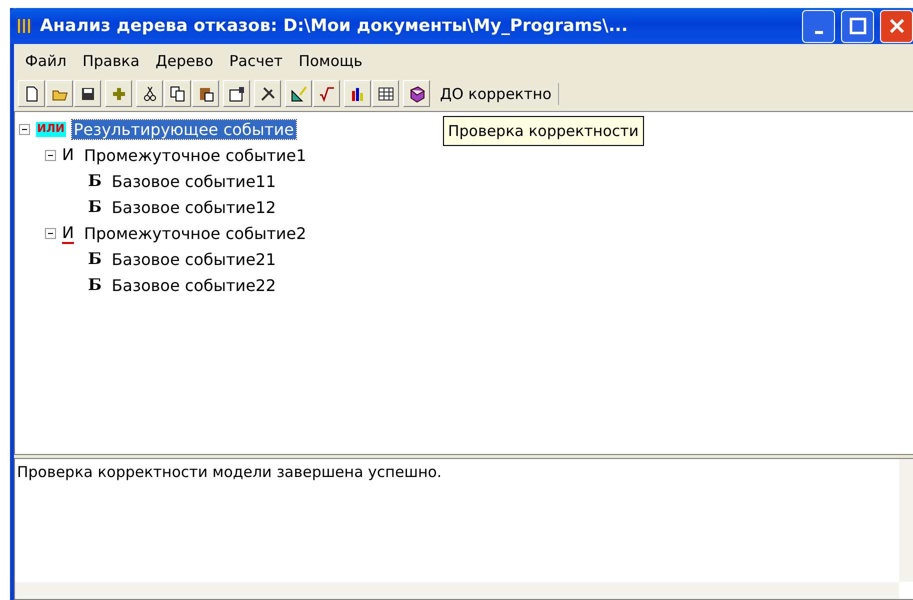 Image resolution: width=913 pixels, height=600 pixels. I want to click on app-icon, so click(24, 26).